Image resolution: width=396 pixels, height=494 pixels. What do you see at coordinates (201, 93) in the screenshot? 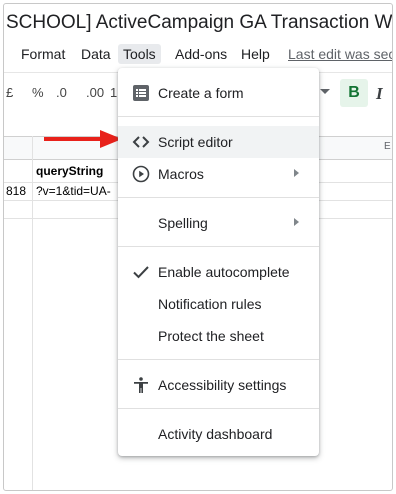
I see `menu-item-label: Create a form` at bounding box center [201, 93].